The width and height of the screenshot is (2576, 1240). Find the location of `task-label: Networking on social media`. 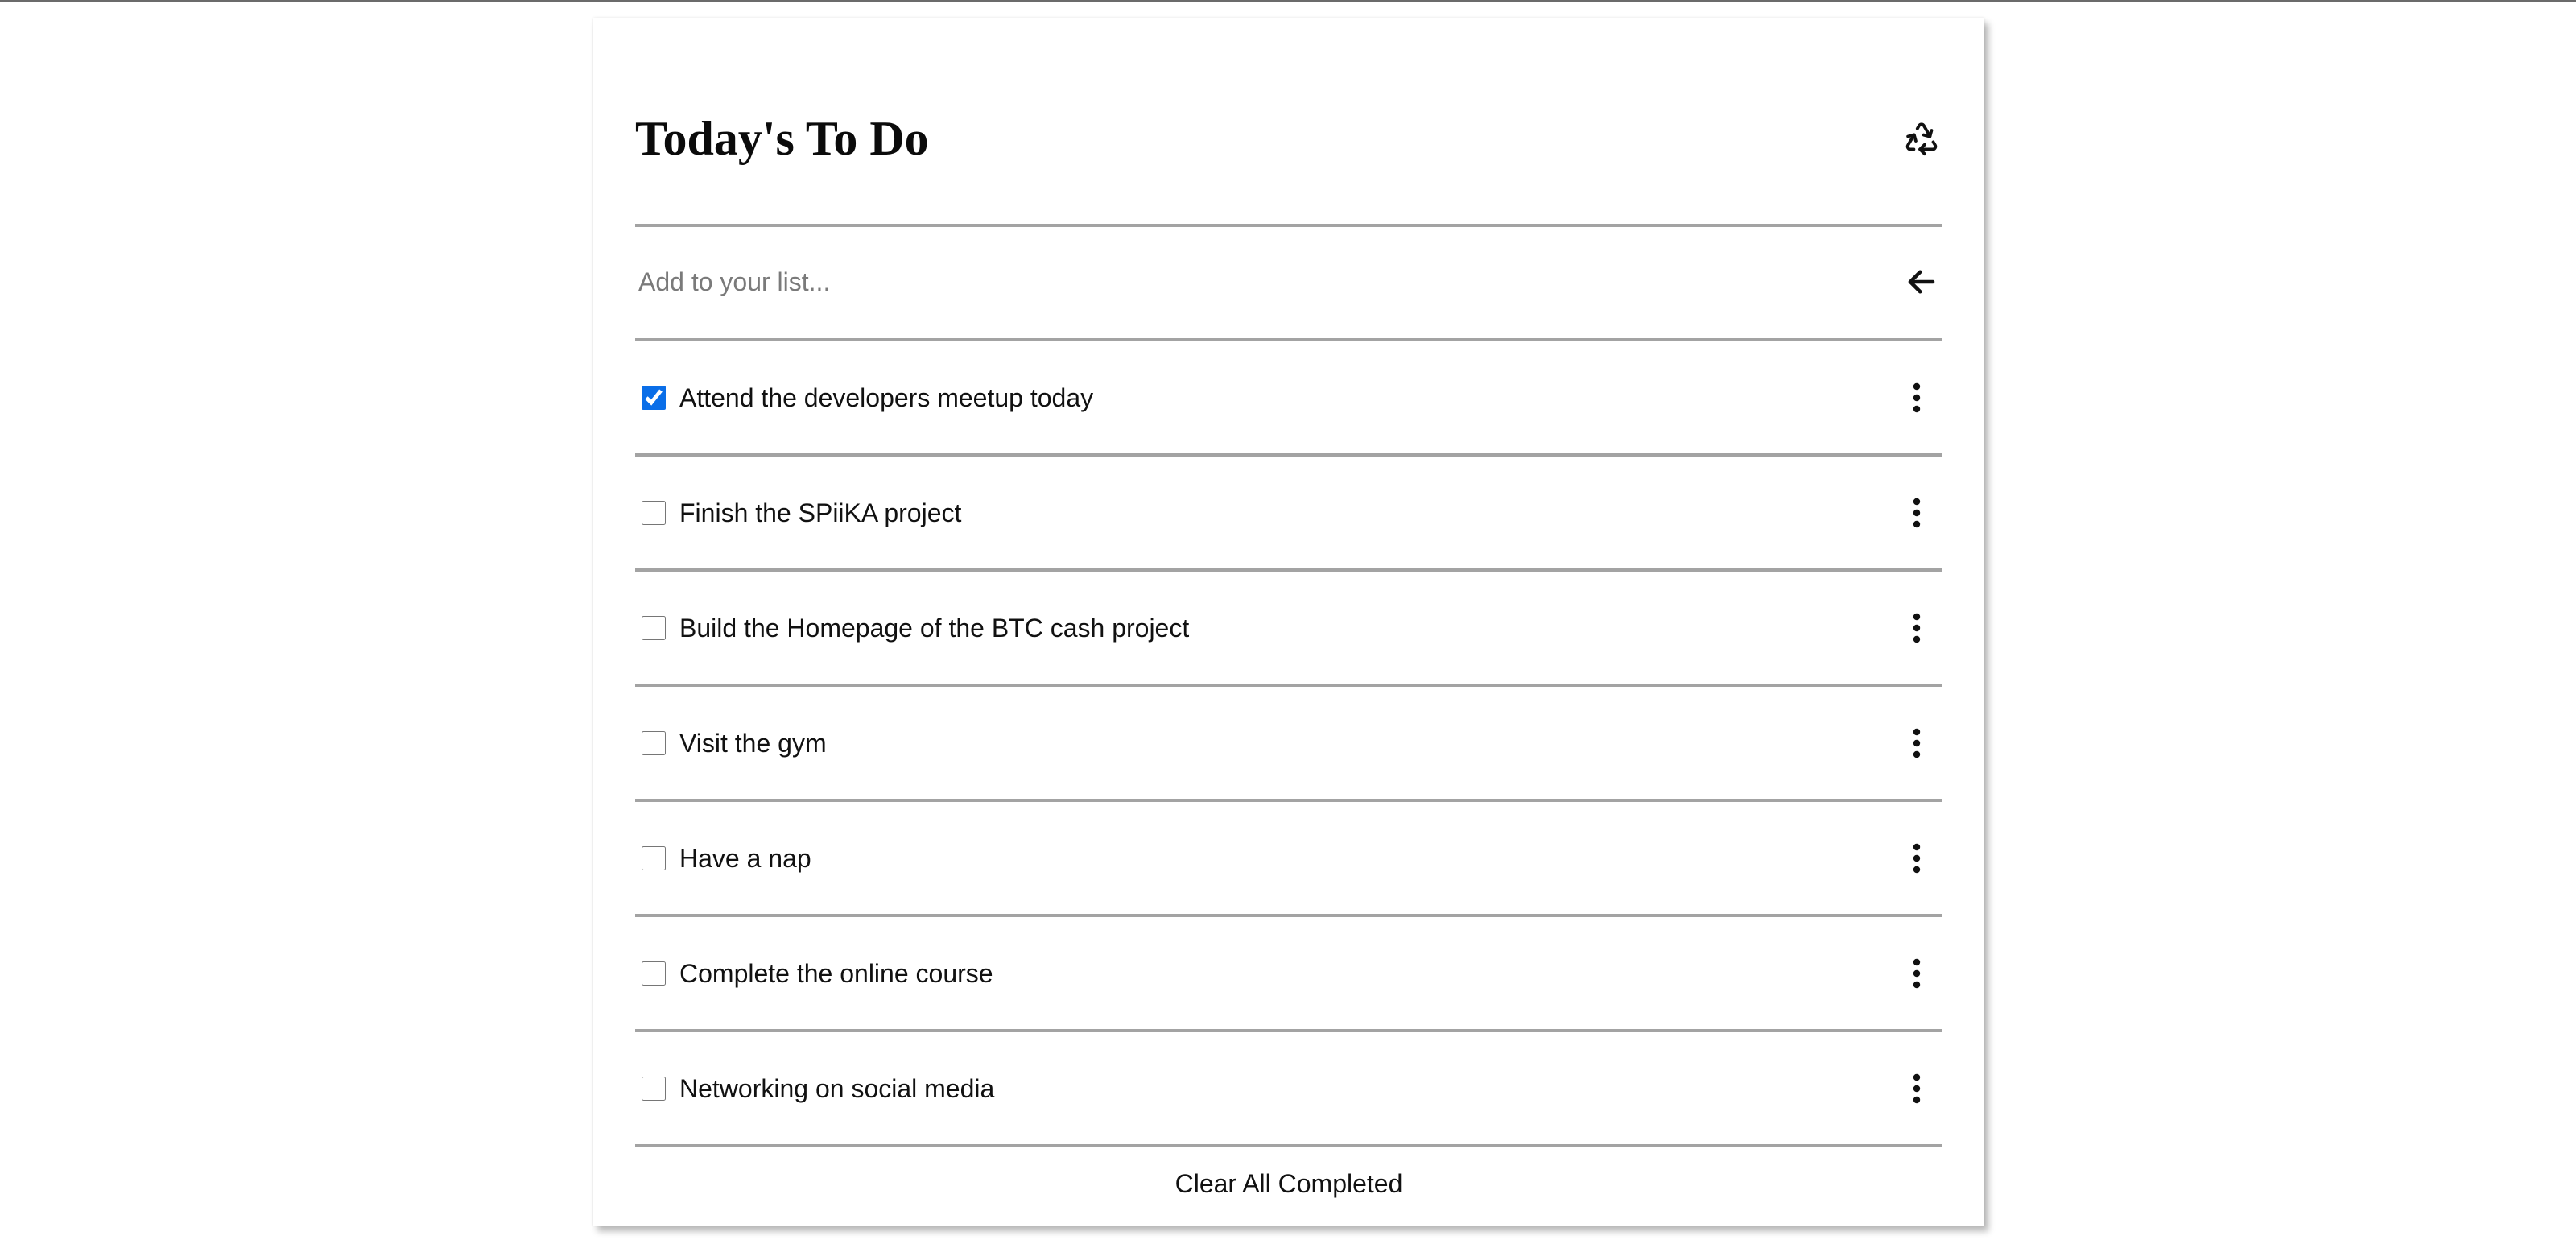

task-label: Networking on social media is located at coordinates (837, 1088).